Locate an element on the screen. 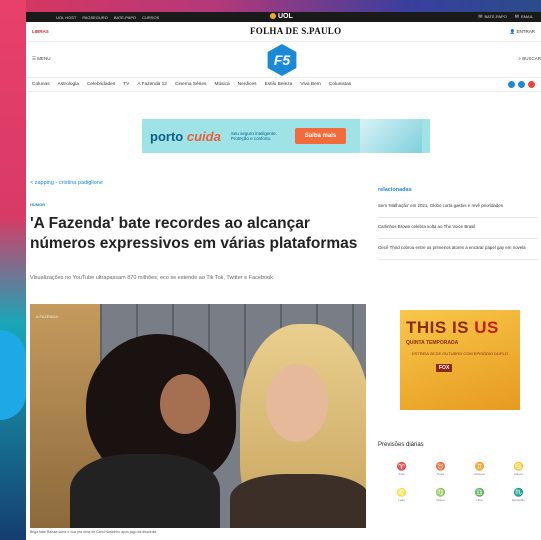 The image size is (541, 540). twitter-icon is located at coordinates (521, 84).